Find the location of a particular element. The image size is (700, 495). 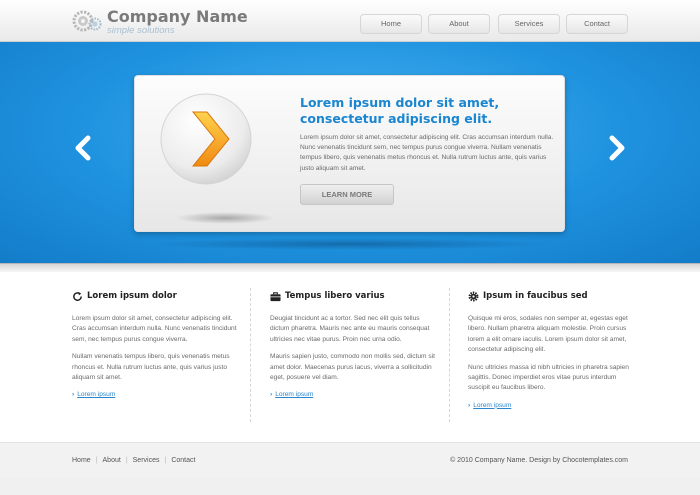

footer-link-home: Home is located at coordinates (81, 460).